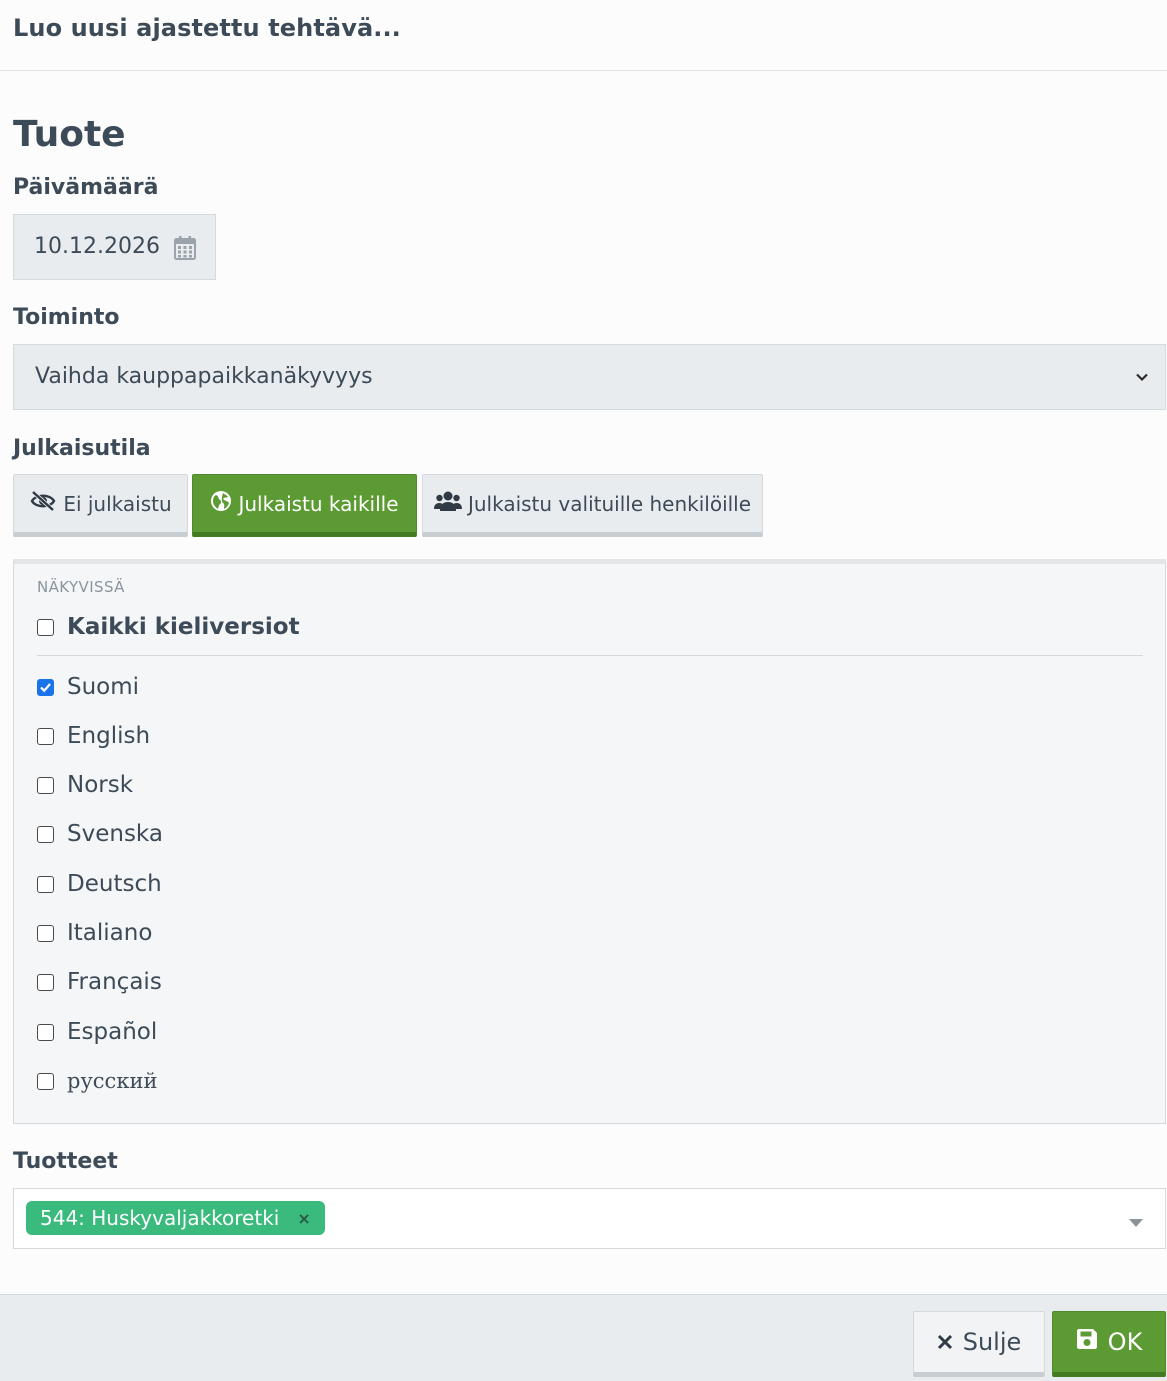 The image size is (1167, 1381). What do you see at coordinates (65, 1161) in the screenshot?
I see `products-label: Tuotteet` at bounding box center [65, 1161].